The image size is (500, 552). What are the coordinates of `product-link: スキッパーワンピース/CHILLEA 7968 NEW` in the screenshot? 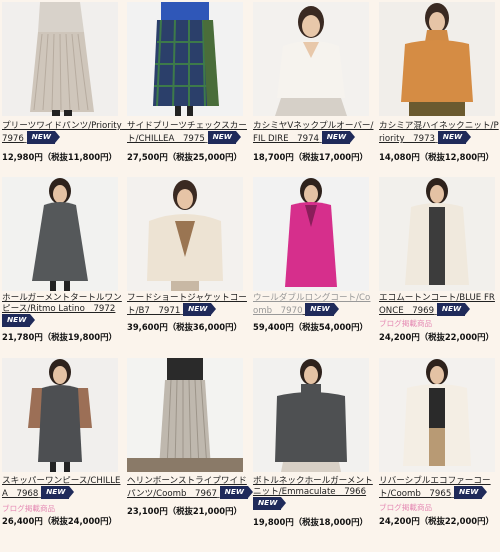 It's located at (63, 488).